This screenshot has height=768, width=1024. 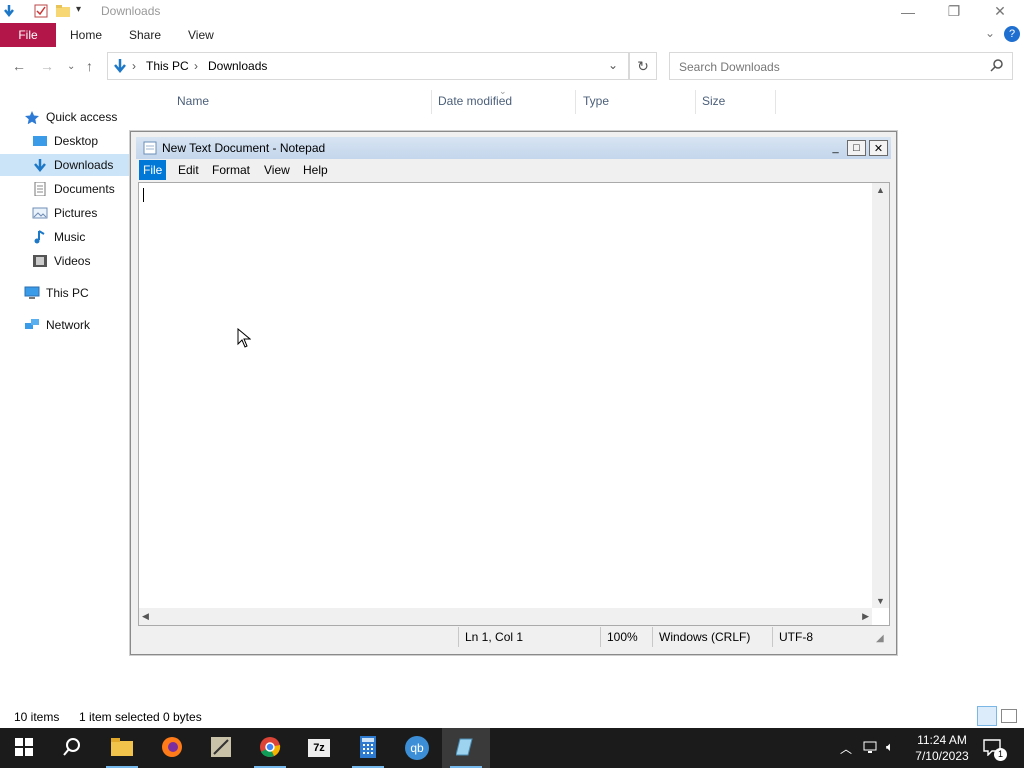 What do you see at coordinates (512, 11) in the screenshot?
I see `explorer-titlebar: ▾ Downloads — ❐ ✕` at bounding box center [512, 11].